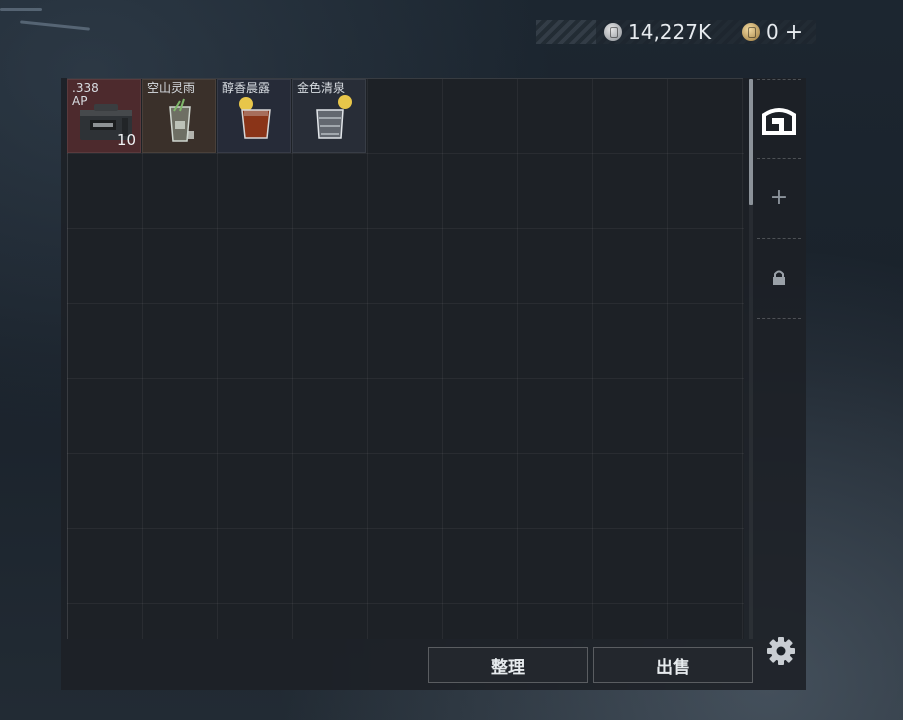 Image resolution: width=903 pixels, height=720 pixels. What do you see at coordinates (181, 120) in the screenshot?
I see `mojito-drink-icon` at bounding box center [181, 120].